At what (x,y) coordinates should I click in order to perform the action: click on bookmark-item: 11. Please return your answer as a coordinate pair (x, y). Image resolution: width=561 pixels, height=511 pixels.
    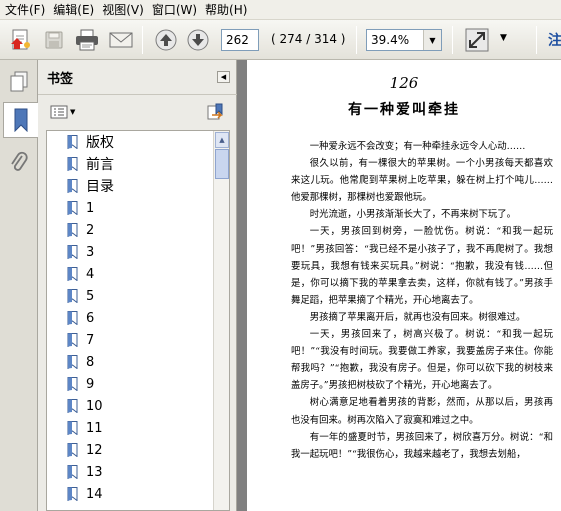
    Looking at the image, I should click on (85, 428).